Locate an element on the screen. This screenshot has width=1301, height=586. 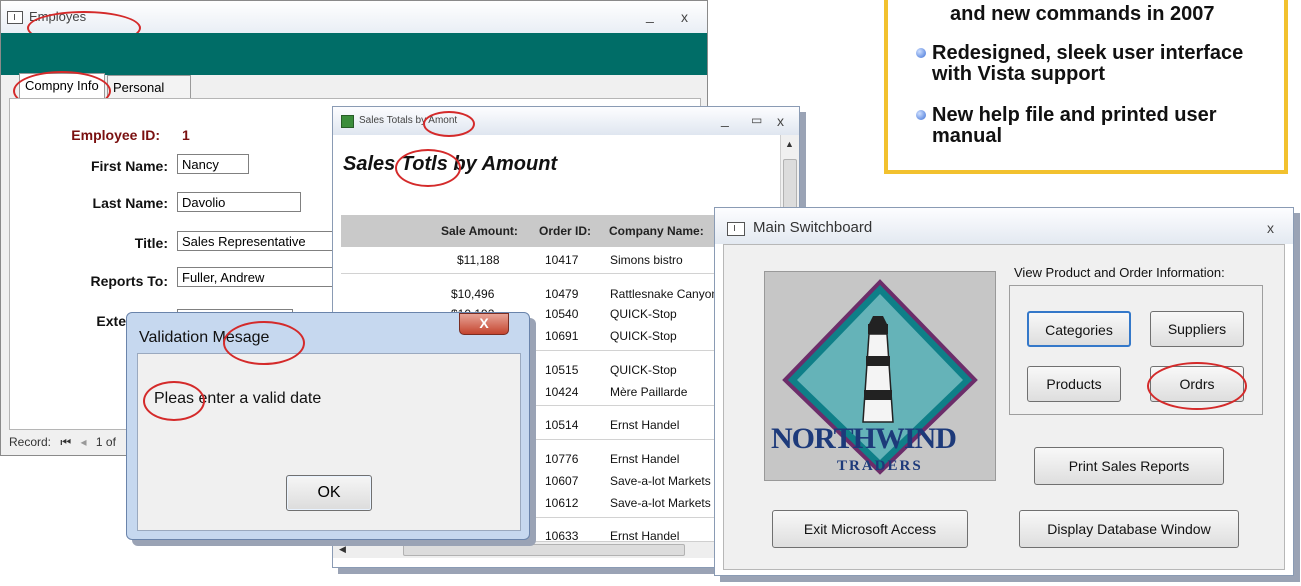
suppliers-button: Suppliers is located at coordinates (1197, 329).